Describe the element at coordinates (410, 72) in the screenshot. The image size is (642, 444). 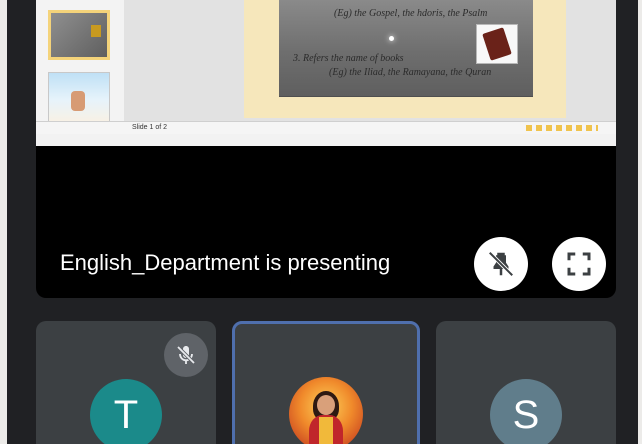
I see `slide-text-line-3: (Eg) the Iliad, the Ramayana, the Quran` at that location.